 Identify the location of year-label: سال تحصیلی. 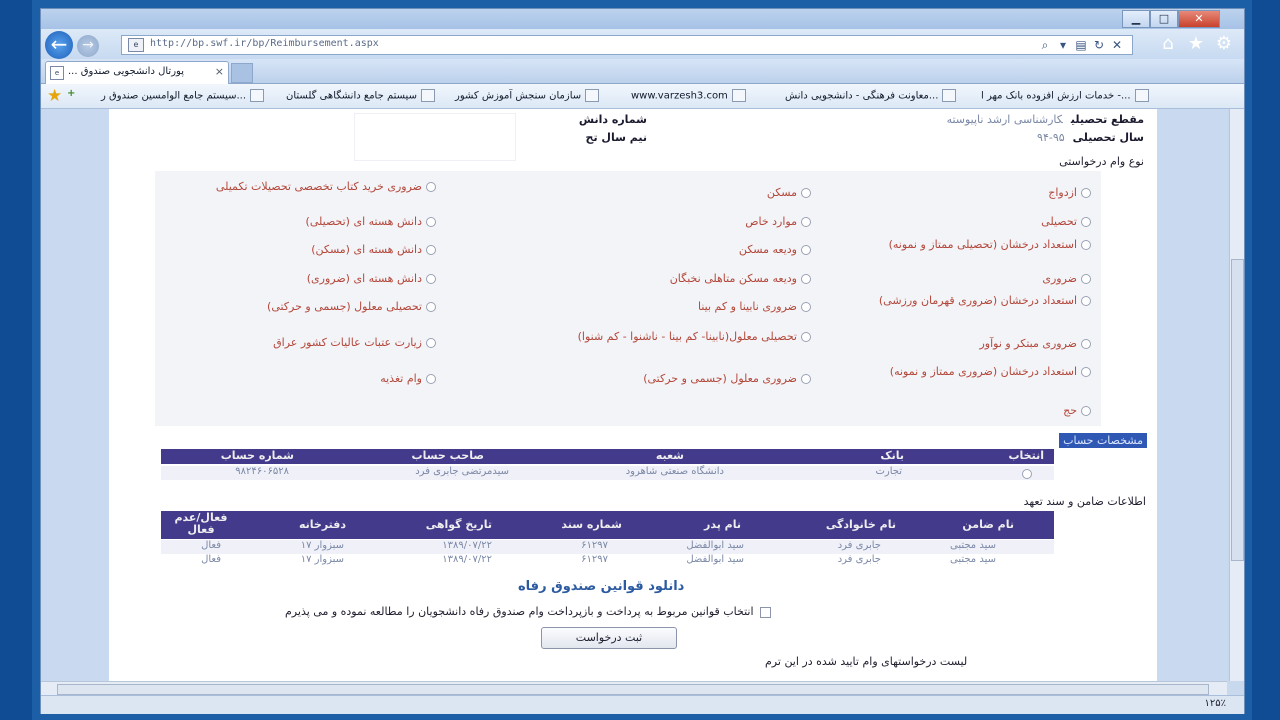
(1108, 137).